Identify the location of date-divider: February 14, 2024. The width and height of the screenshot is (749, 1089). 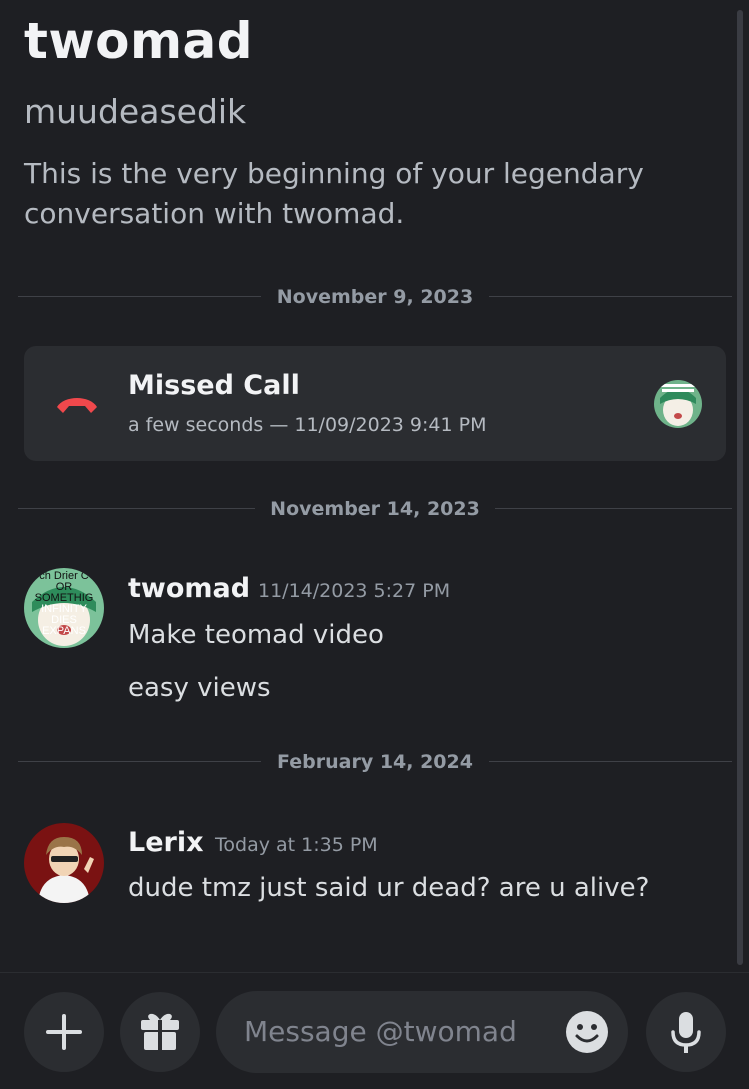
(375, 762).